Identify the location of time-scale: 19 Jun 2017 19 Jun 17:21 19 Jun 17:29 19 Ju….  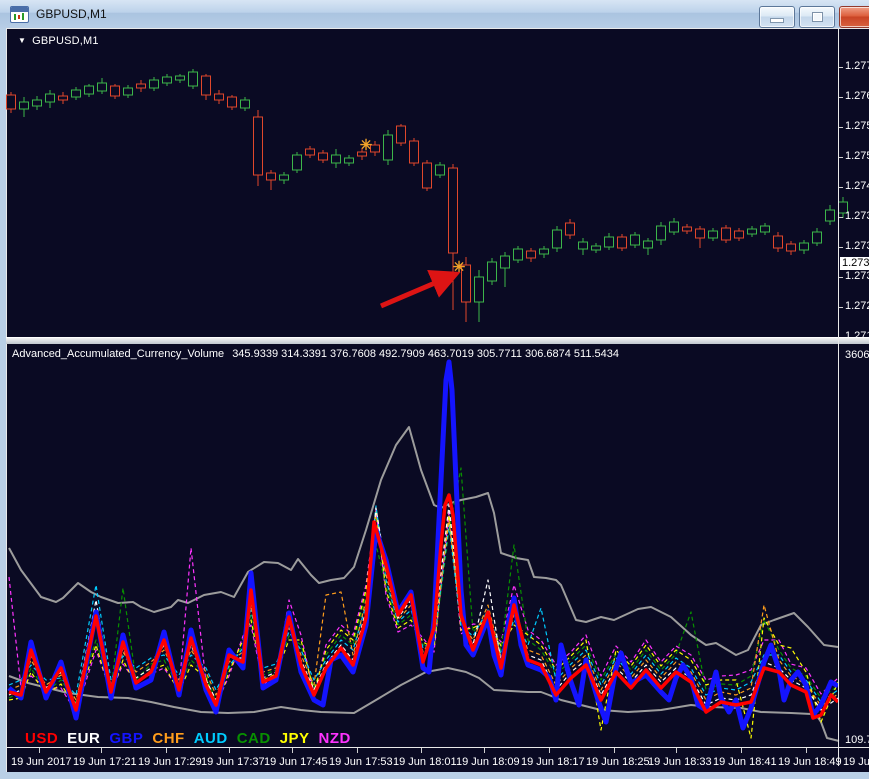
(437, 760).